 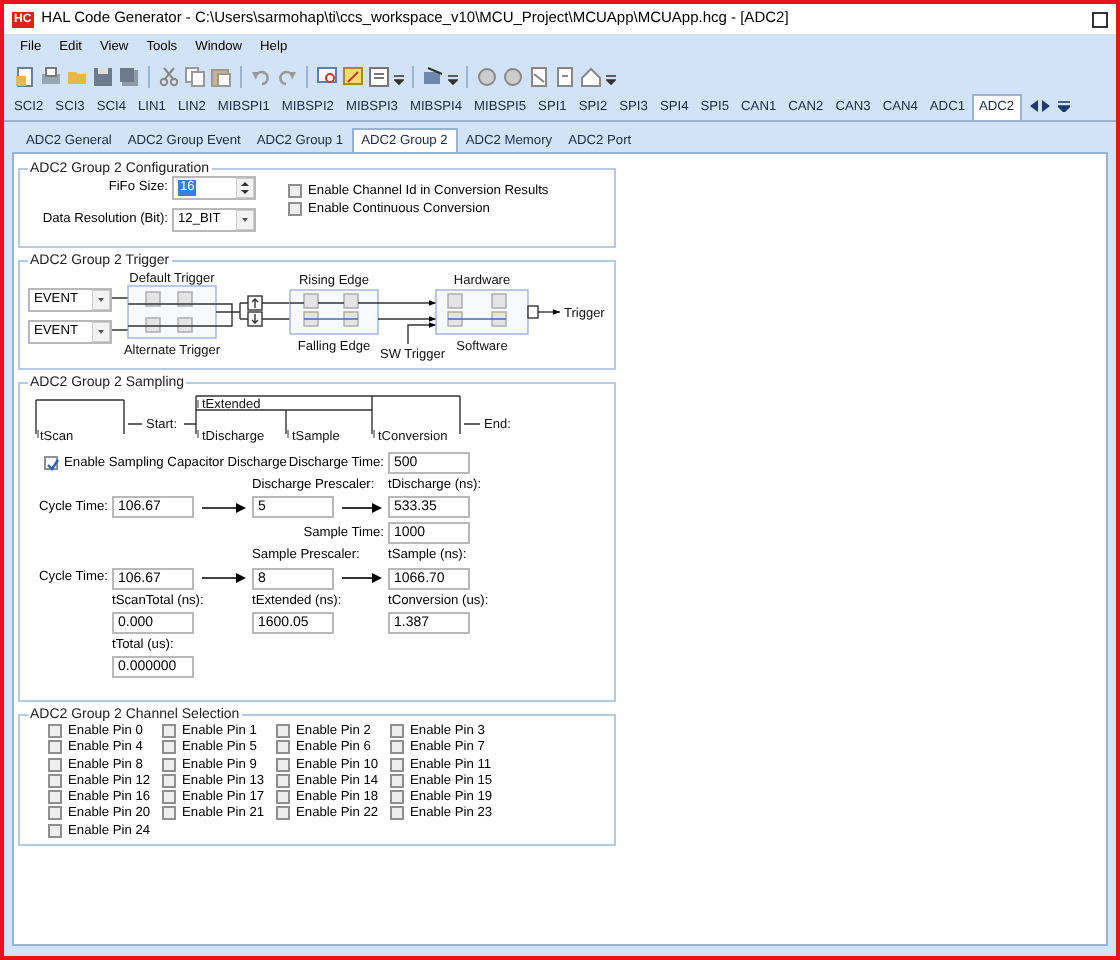 I want to click on undo-icon, so click(x=261, y=76).